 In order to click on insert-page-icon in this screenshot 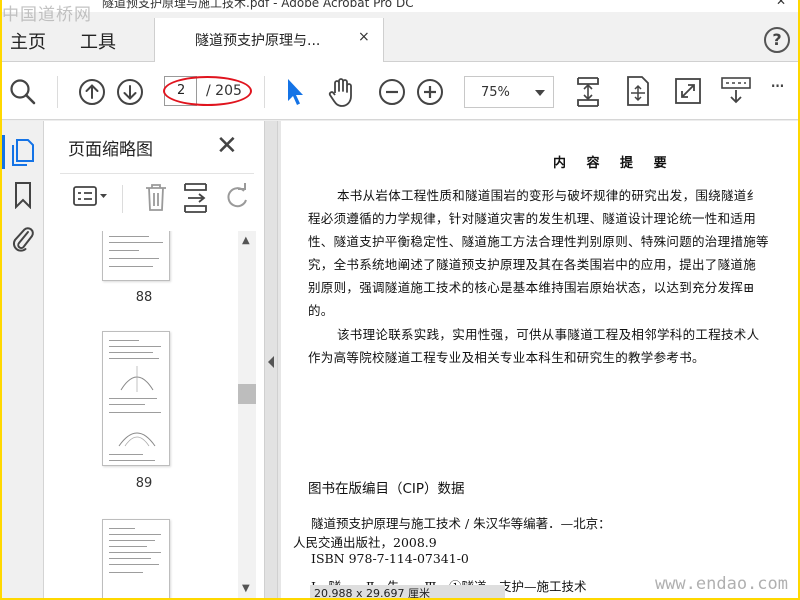, I will do `click(197, 198)`.